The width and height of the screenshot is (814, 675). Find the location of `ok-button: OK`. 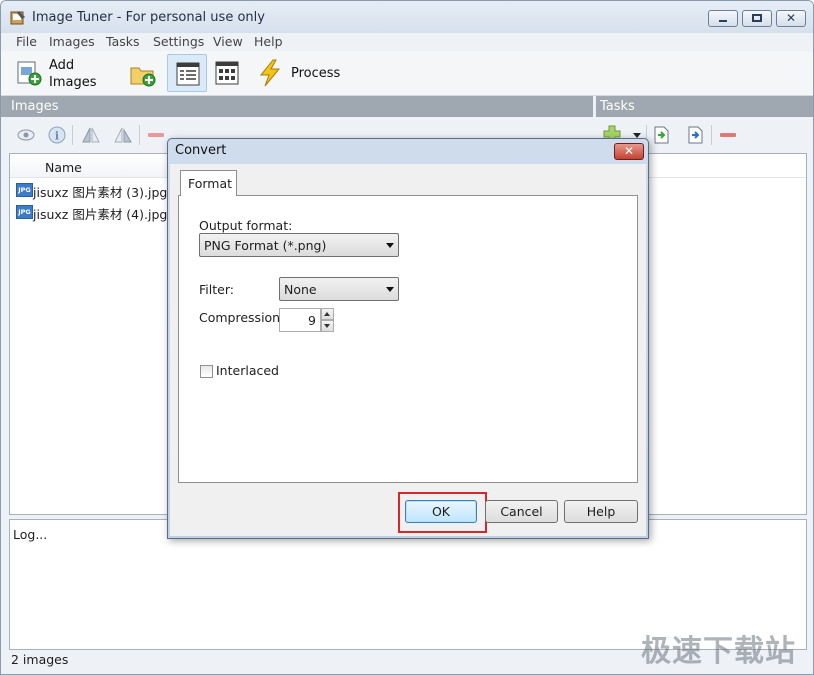

ok-button: OK is located at coordinates (441, 511).